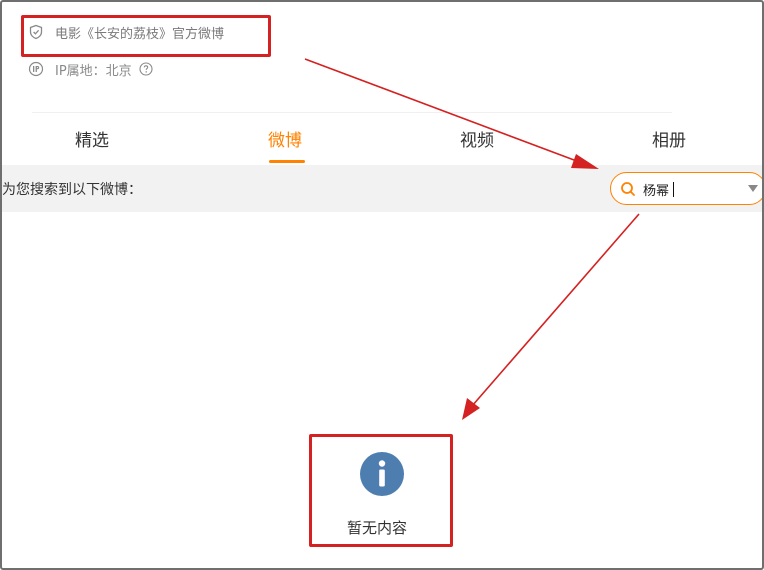 This screenshot has width=764, height=570. I want to click on active-tab-indicator, so click(287, 161).